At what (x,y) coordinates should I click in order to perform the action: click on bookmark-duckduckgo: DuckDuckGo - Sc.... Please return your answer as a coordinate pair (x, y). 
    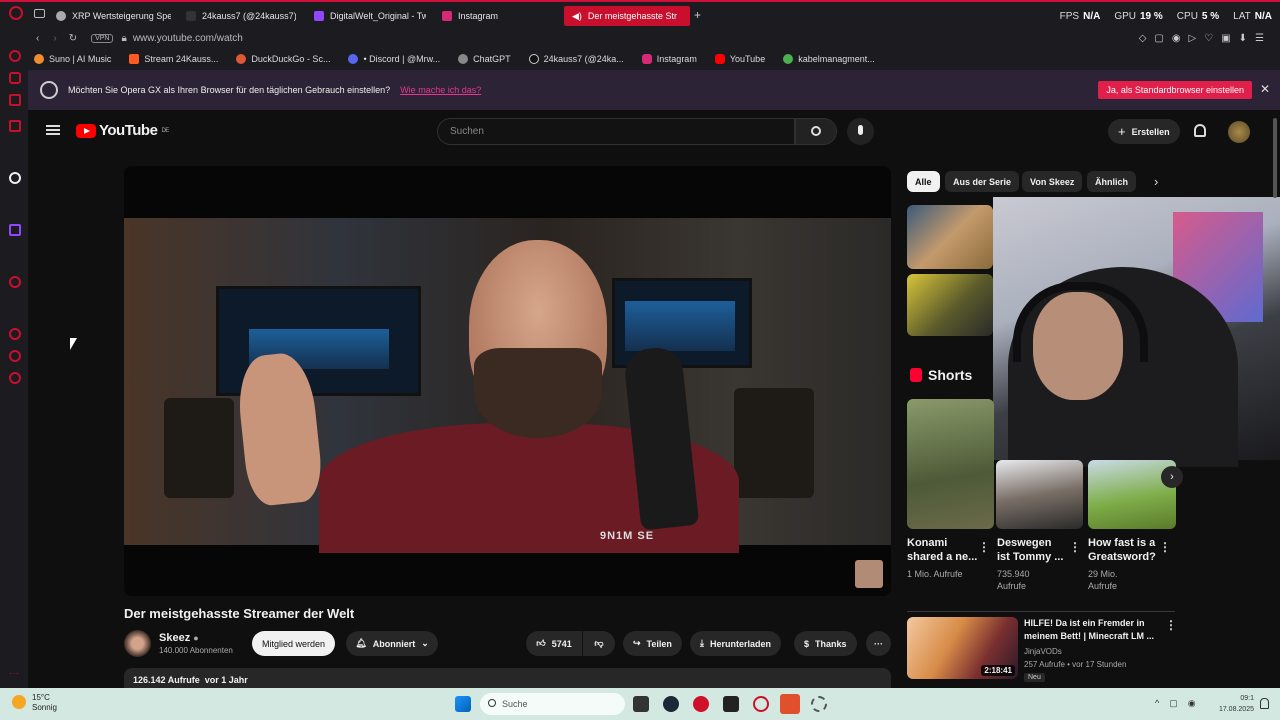
    Looking at the image, I should click on (283, 59).